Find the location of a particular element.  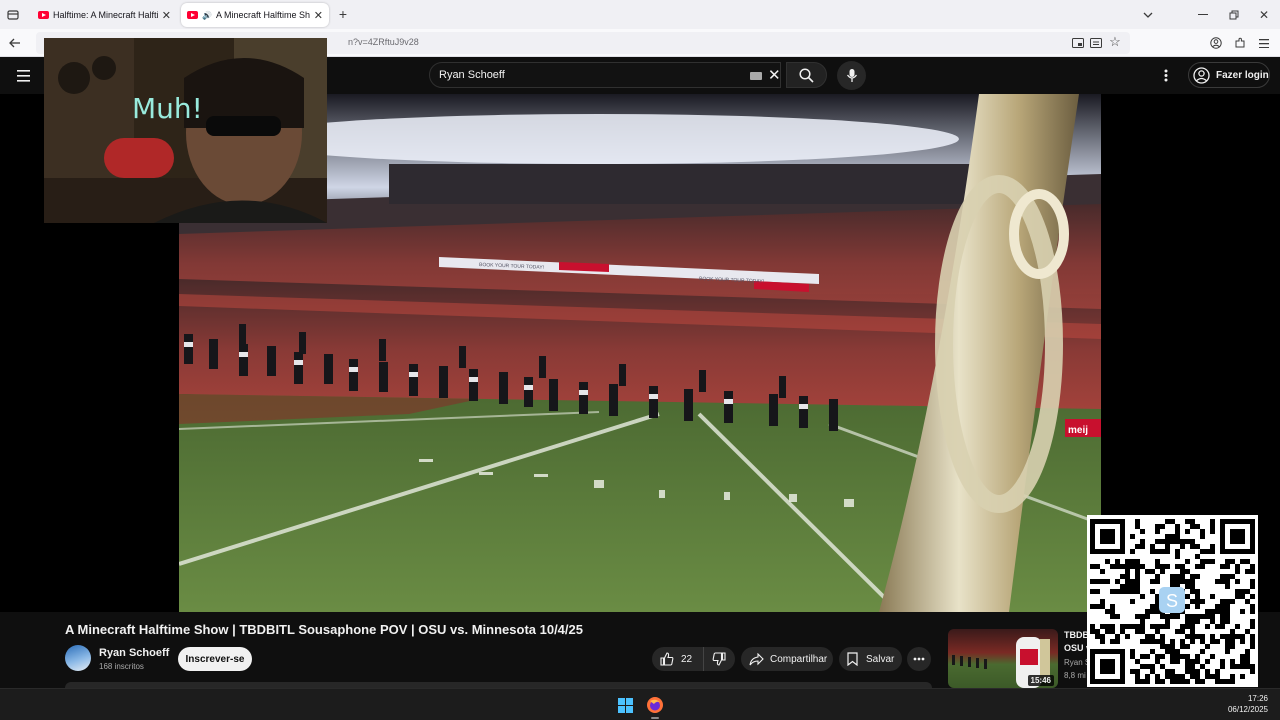

login-button: Fazer login is located at coordinates (1229, 75).